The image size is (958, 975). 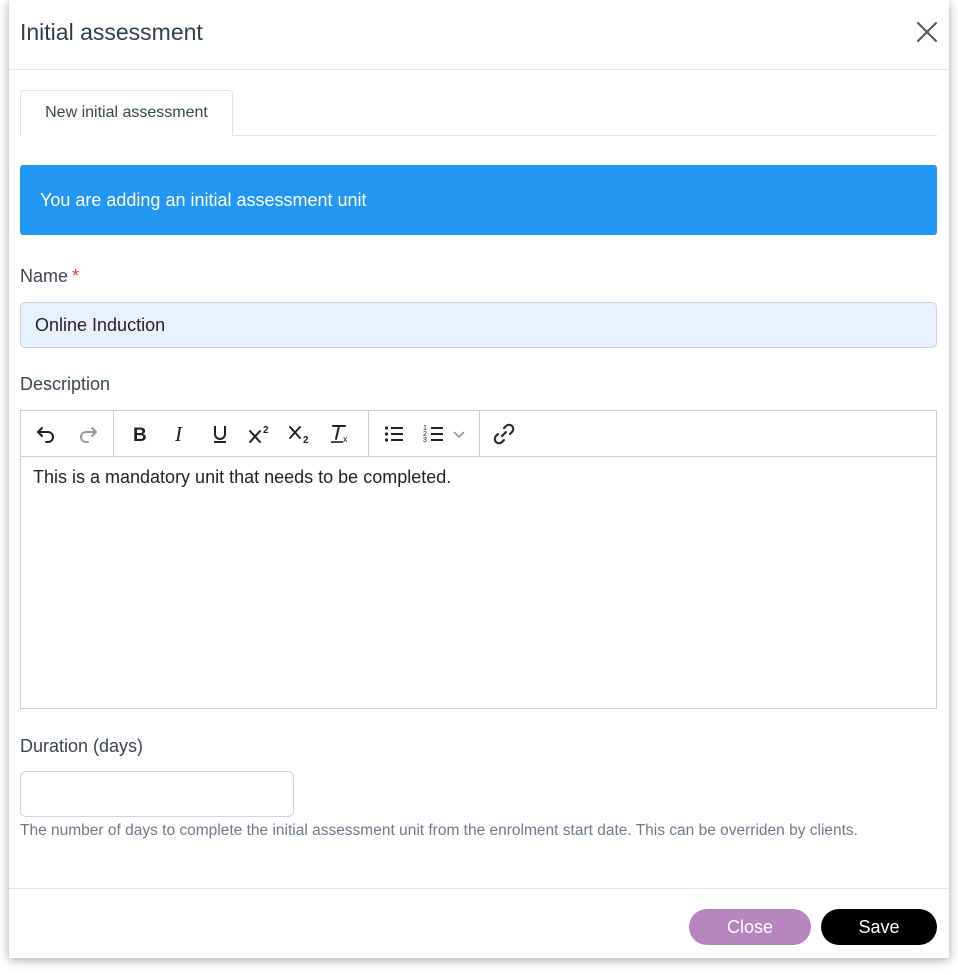 I want to click on editor-toolbar: B I 2 2 x 1 2 3, so click(x=478, y=434).